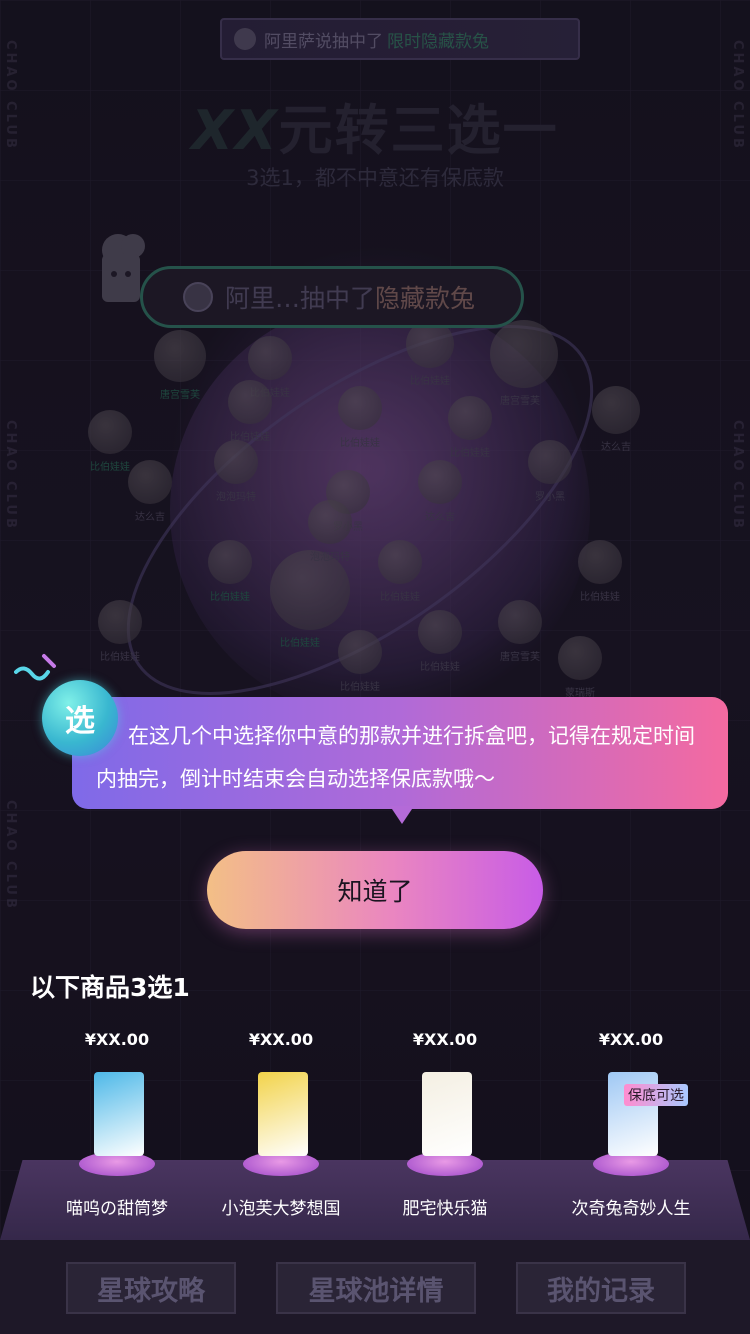  What do you see at coordinates (151, 1288) in the screenshot?
I see `planet-guide-button: 星球攻略` at bounding box center [151, 1288].